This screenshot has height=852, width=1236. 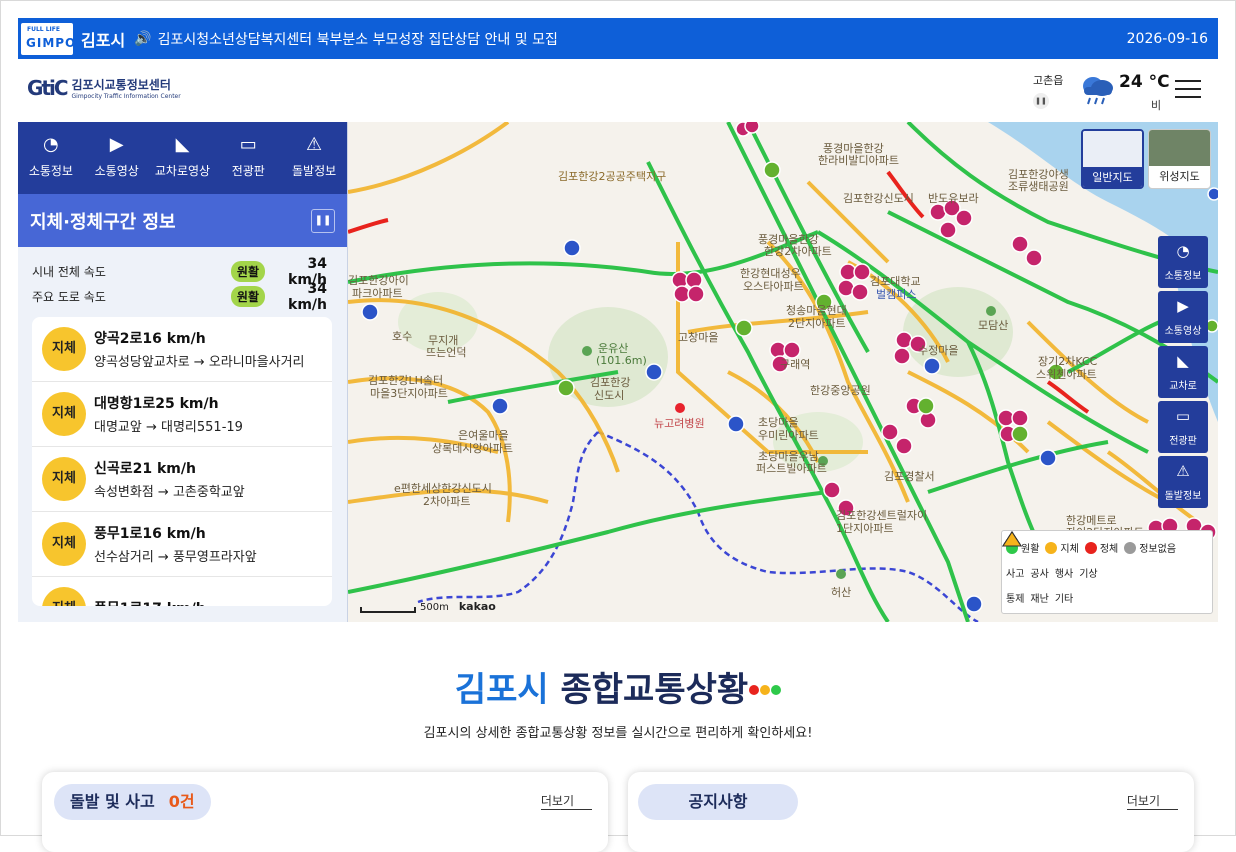 What do you see at coordinates (798, 251) in the screenshot?
I see `svg-text: 한강2차아파트` at bounding box center [798, 251].